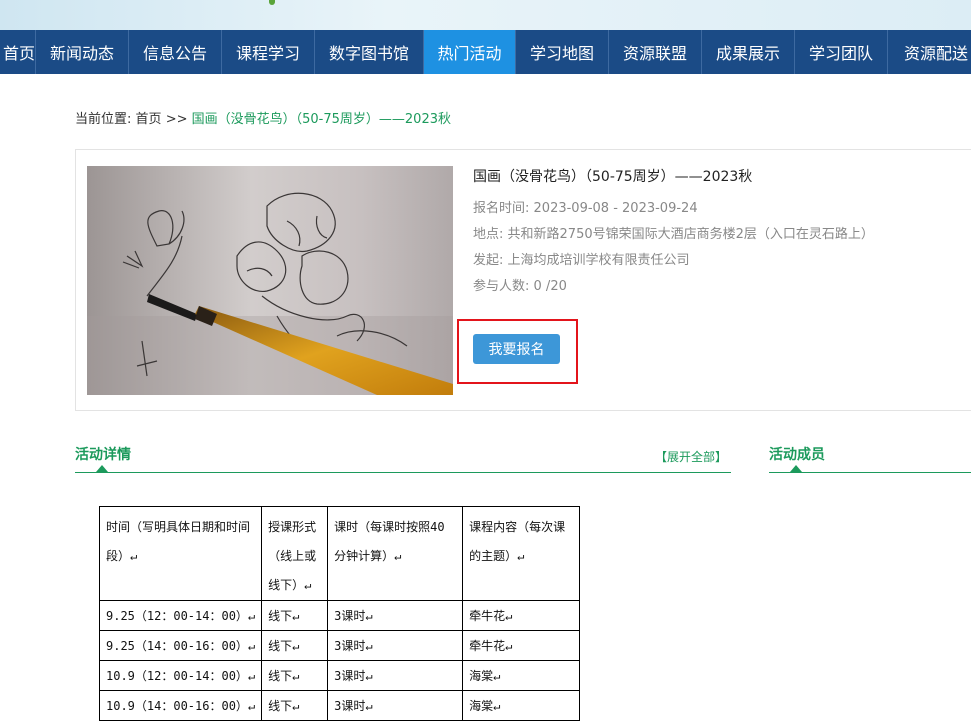 The width and height of the screenshot is (971, 721). What do you see at coordinates (395, 553) in the screenshot?
I see `table-header-cell: 课时（每课时按照40分钟计算）↵` at bounding box center [395, 553].